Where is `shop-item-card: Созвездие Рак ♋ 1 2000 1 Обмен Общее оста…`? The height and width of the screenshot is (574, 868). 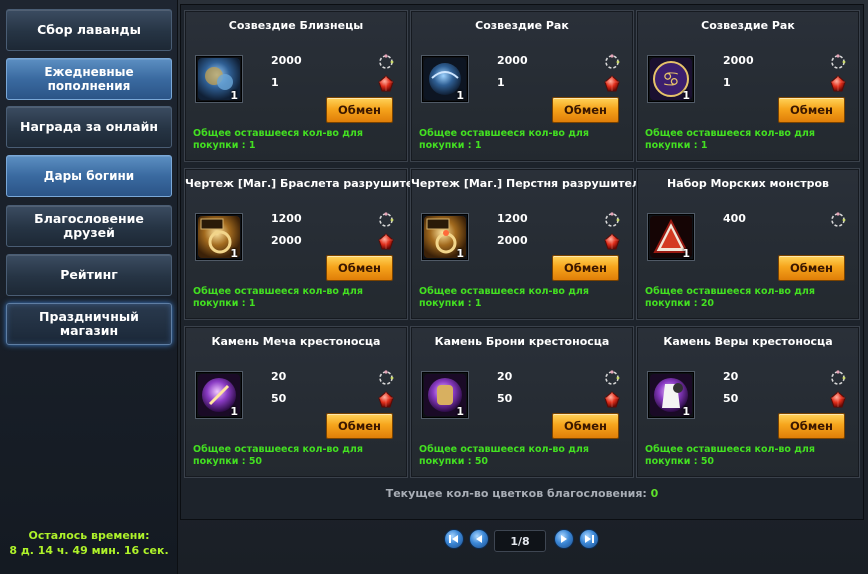 shop-item-card: Созвездие Рак ♋ 1 2000 1 Обмен Общее оста… is located at coordinates (748, 86).